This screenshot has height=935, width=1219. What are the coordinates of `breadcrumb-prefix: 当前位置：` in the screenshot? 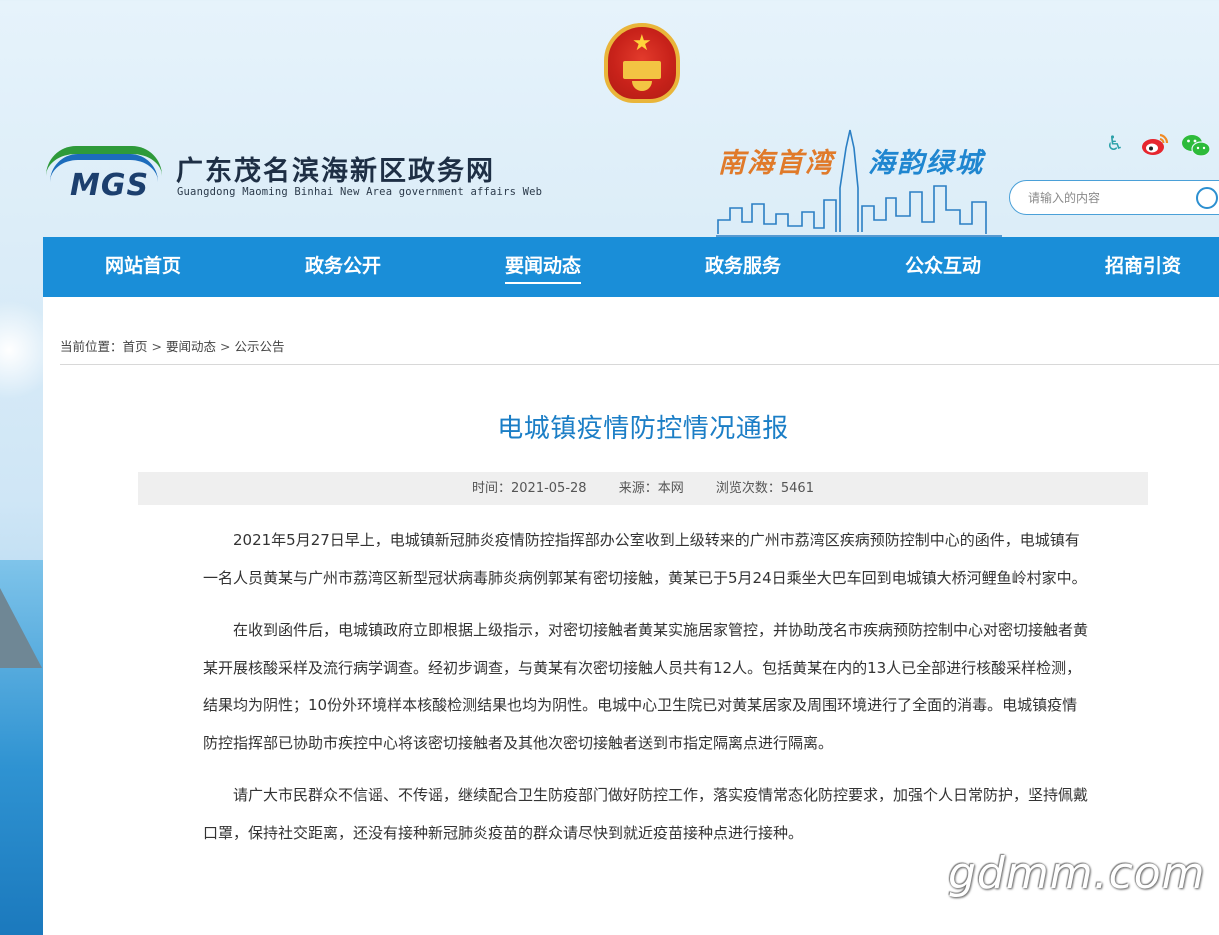 It's located at (91, 346).